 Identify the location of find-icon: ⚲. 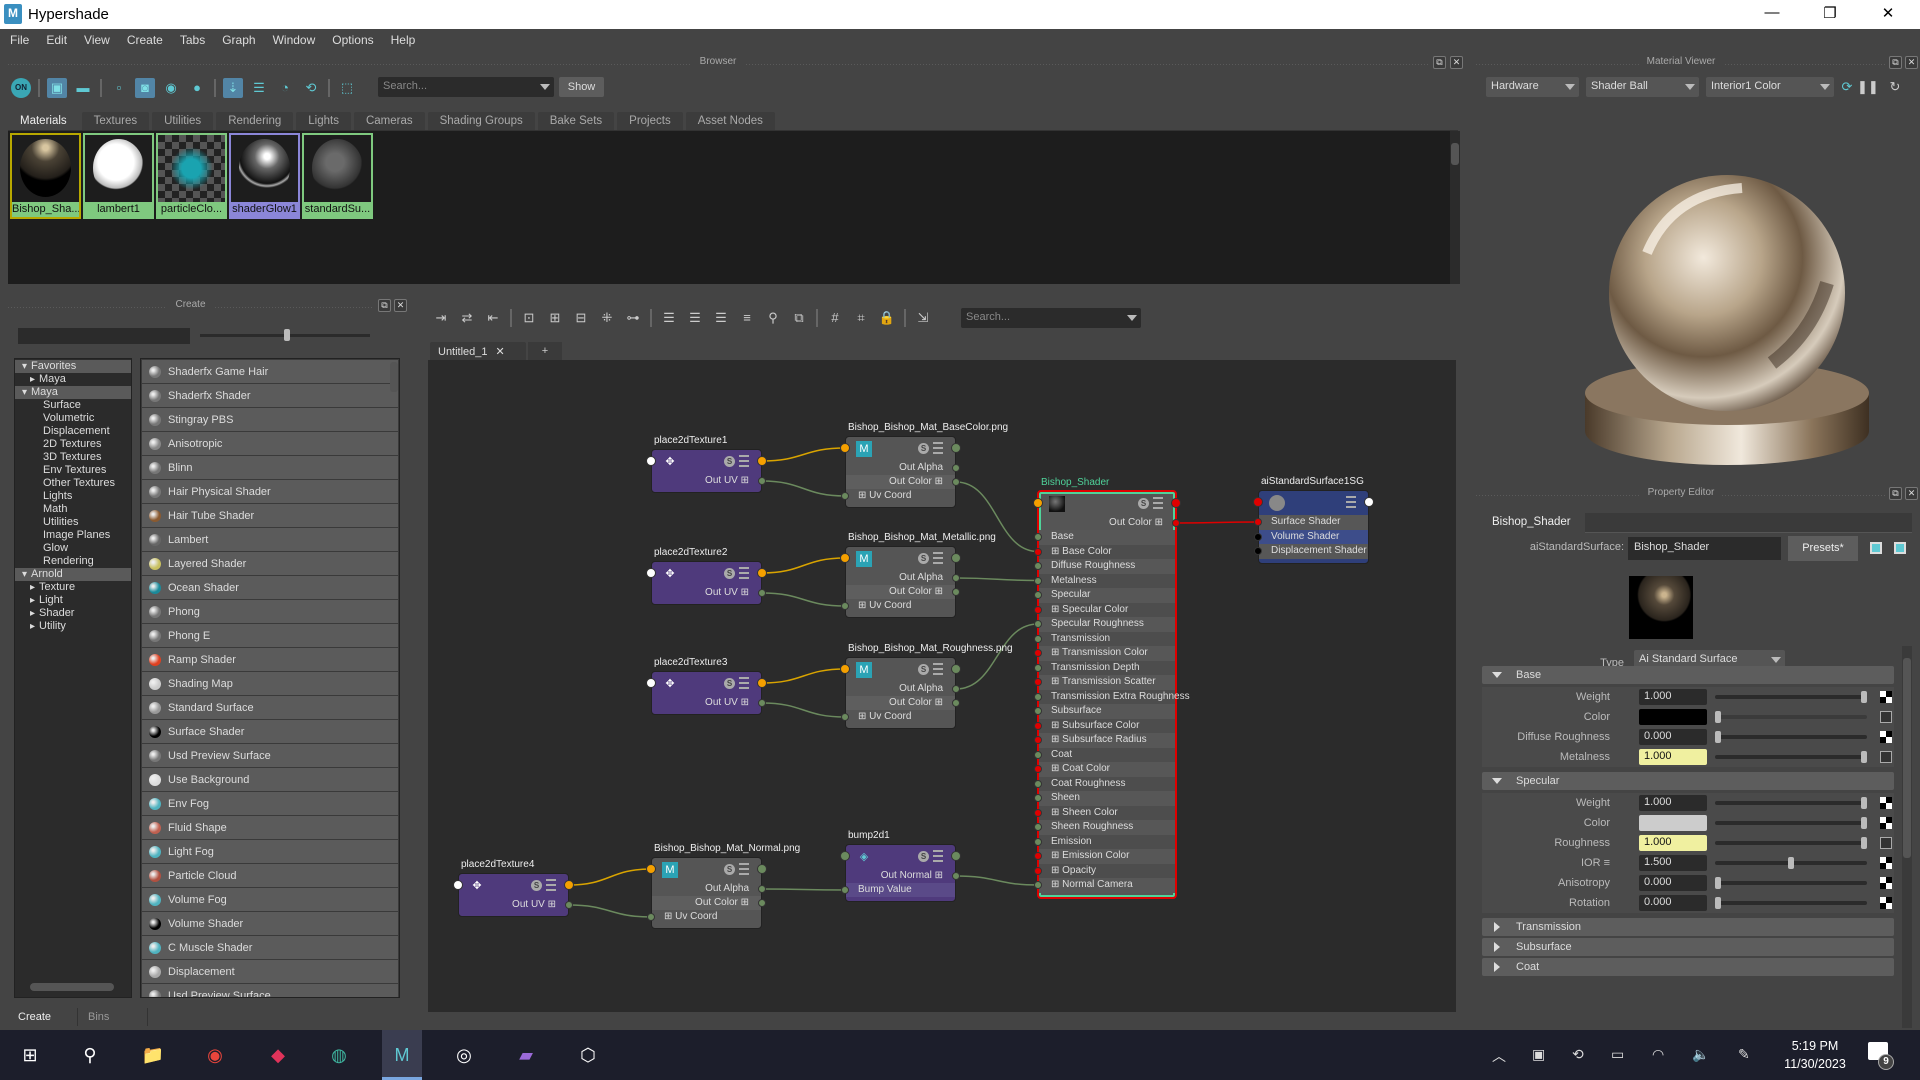
(773, 318).